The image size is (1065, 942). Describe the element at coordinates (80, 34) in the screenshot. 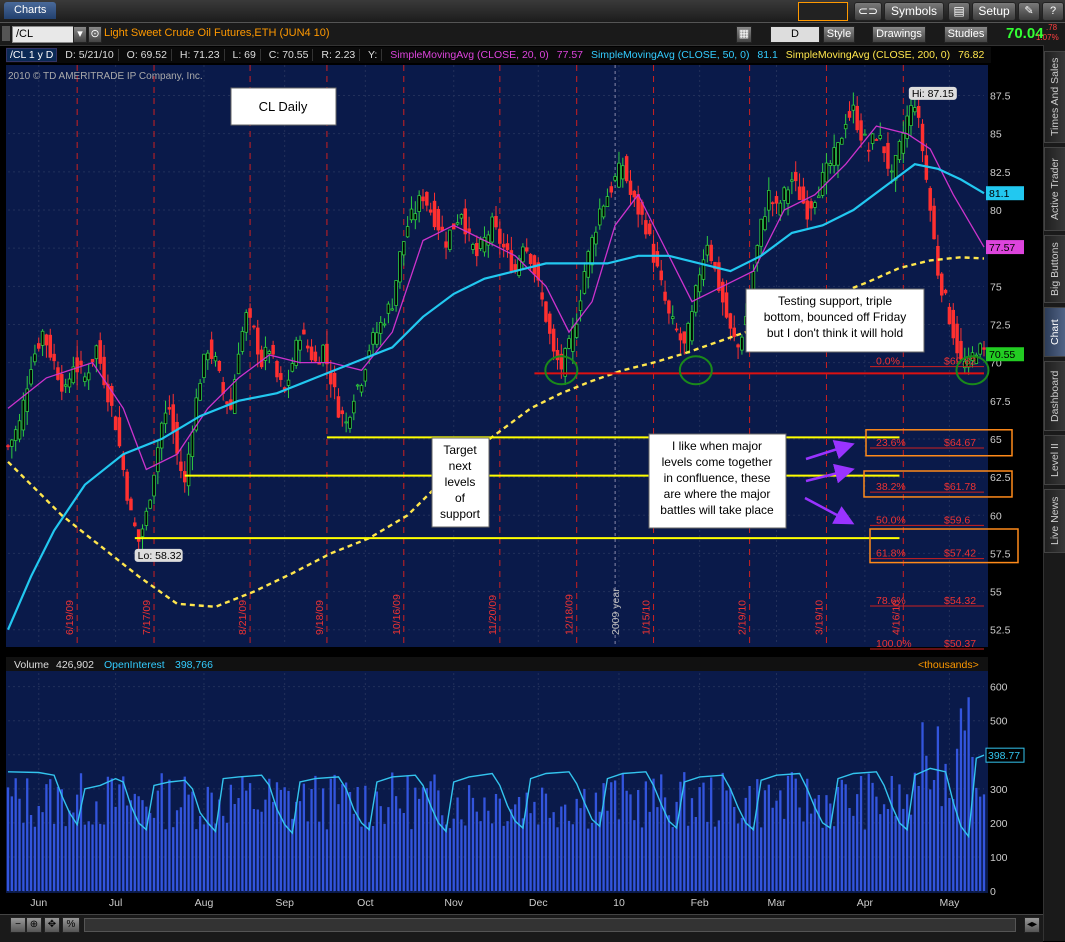

I see `symbol-dropdown-icon: ▾` at that location.